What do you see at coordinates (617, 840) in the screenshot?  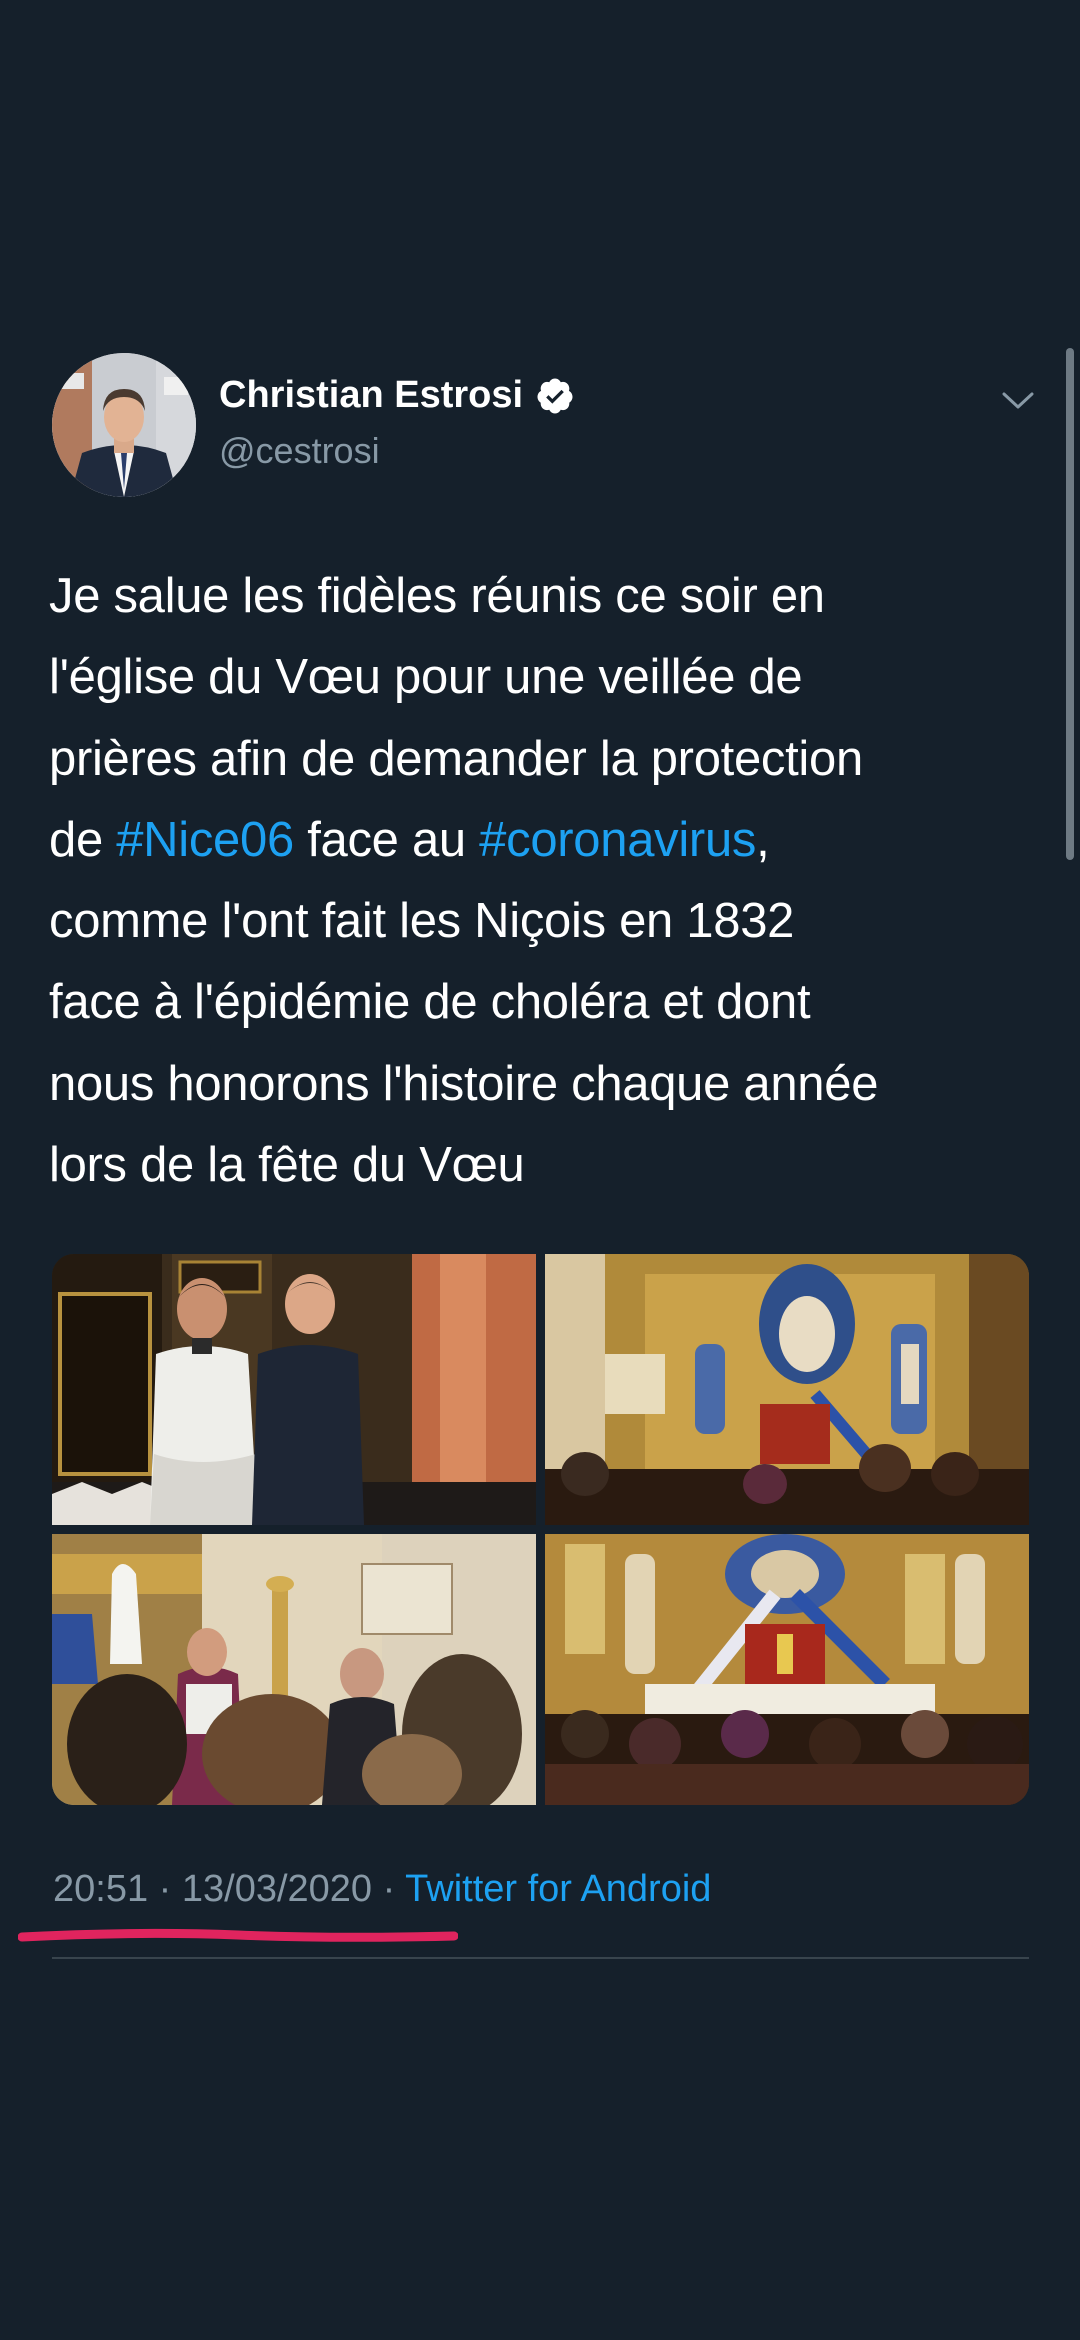 I see `hashtag-link: #coronavirus` at bounding box center [617, 840].